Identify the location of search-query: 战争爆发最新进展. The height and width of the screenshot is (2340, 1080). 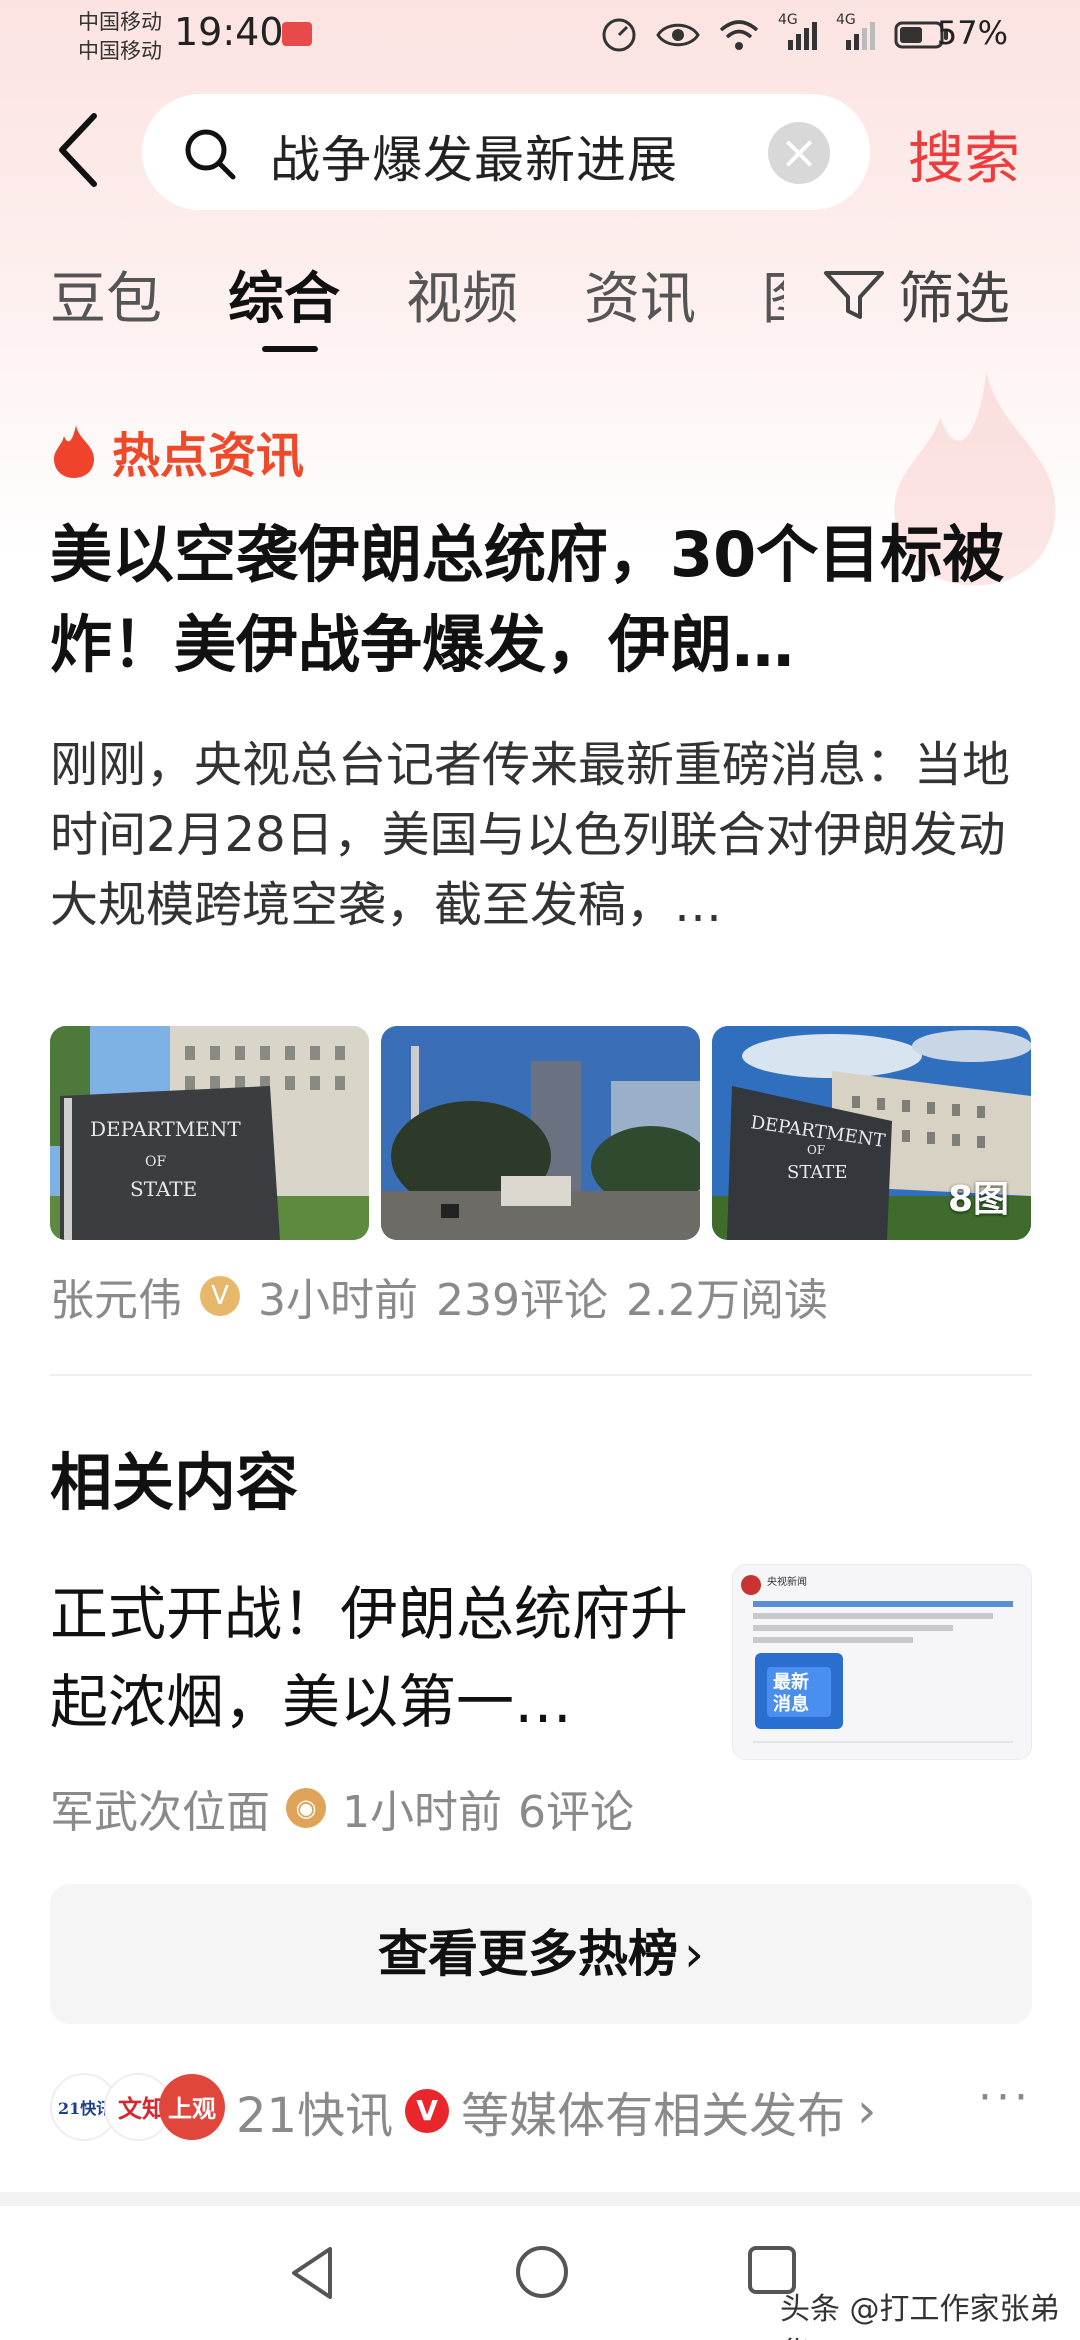
(474, 156).